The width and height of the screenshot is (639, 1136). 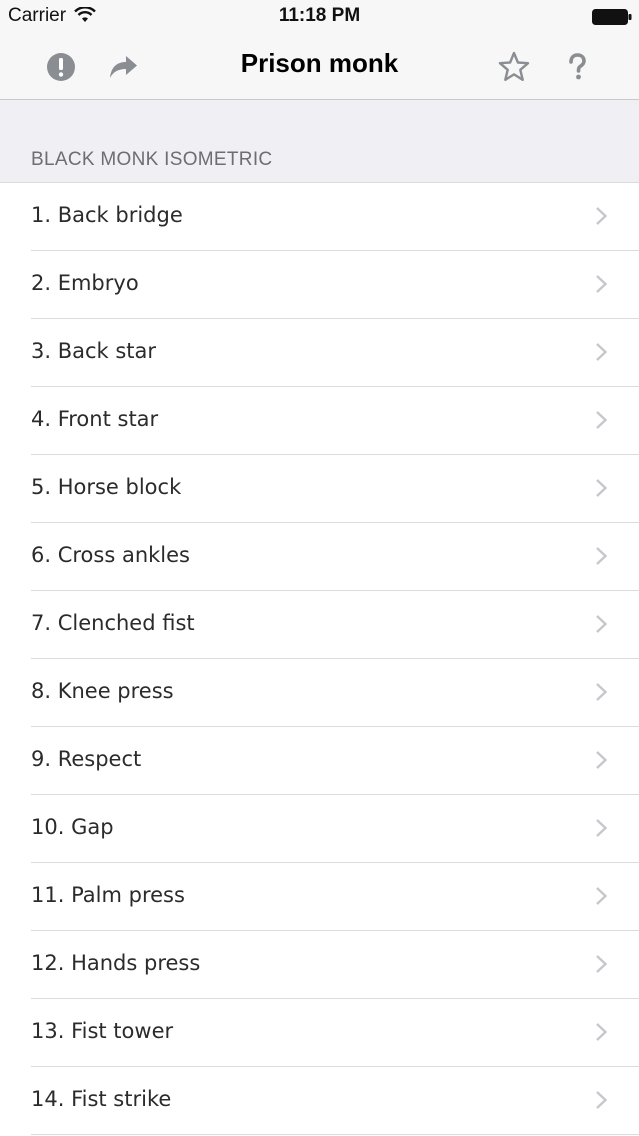 I want to click on navigation-bar: Prison monk, so click(x=319, y=67).